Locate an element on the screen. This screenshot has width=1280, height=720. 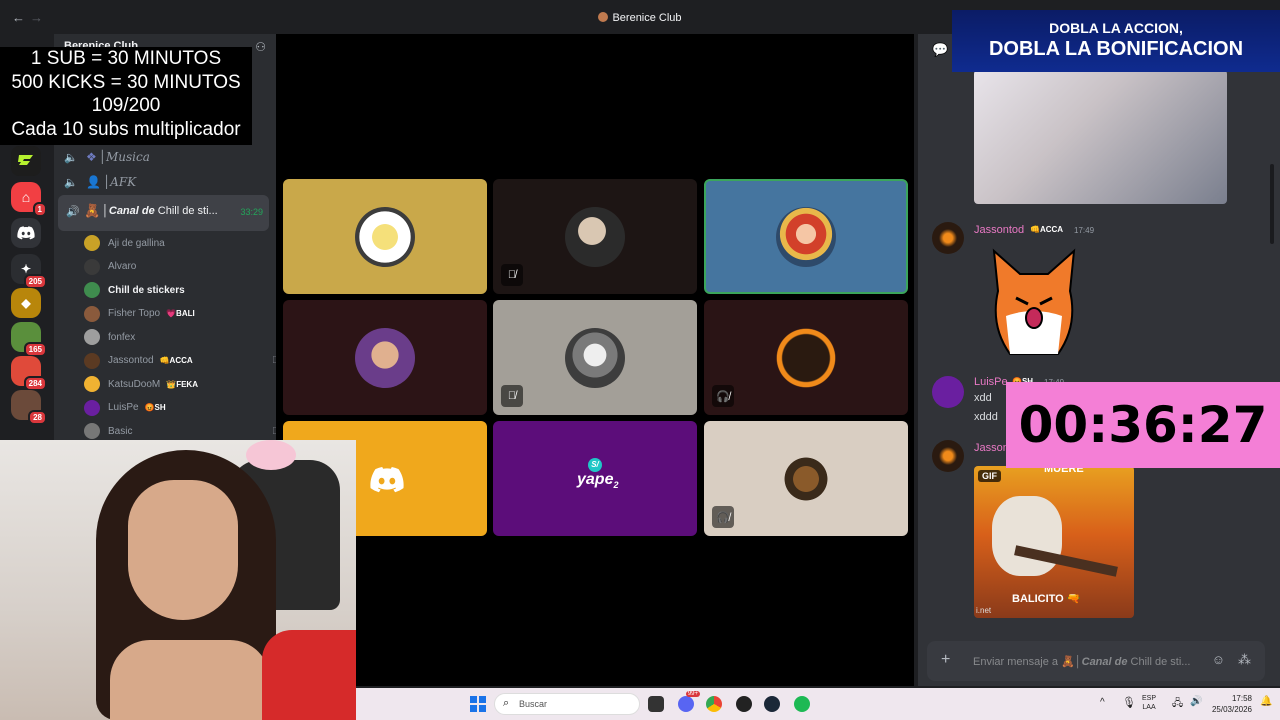
obs-icon is located at coordinates (744, 704).